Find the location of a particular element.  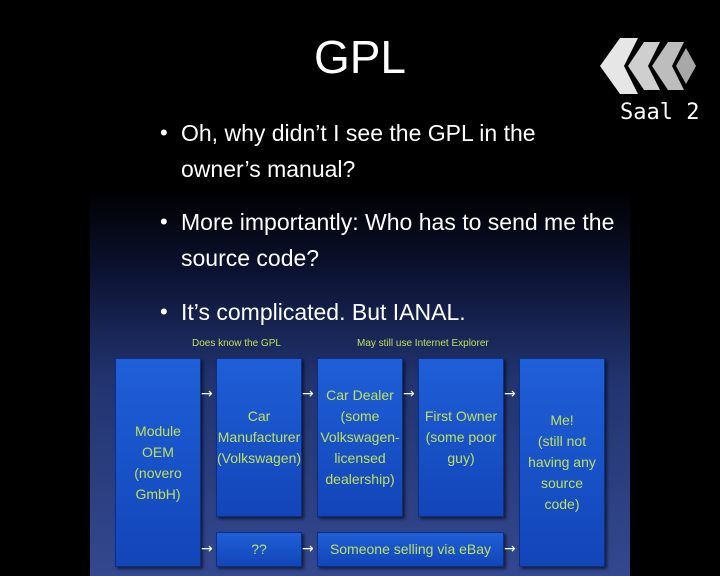

note-internet-explorer: May still use Internet Explorer is located at coordinates (423, 343).